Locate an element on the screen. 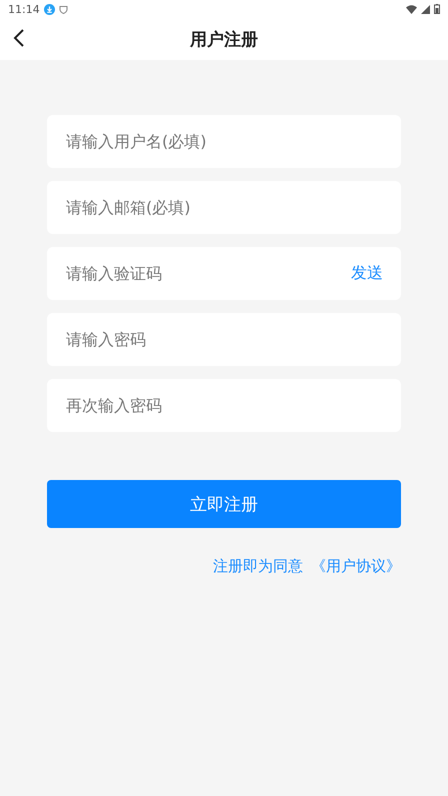 The width and height of the screenshot is (448, 796). agreement-link: 《用户协议》 is located at coordinates (356, 566).